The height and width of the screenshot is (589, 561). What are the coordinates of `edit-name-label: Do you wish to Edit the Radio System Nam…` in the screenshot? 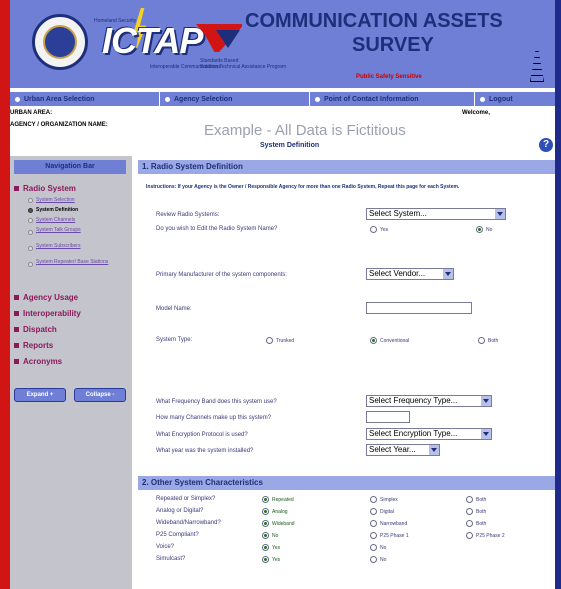 It's located at (217, 229).